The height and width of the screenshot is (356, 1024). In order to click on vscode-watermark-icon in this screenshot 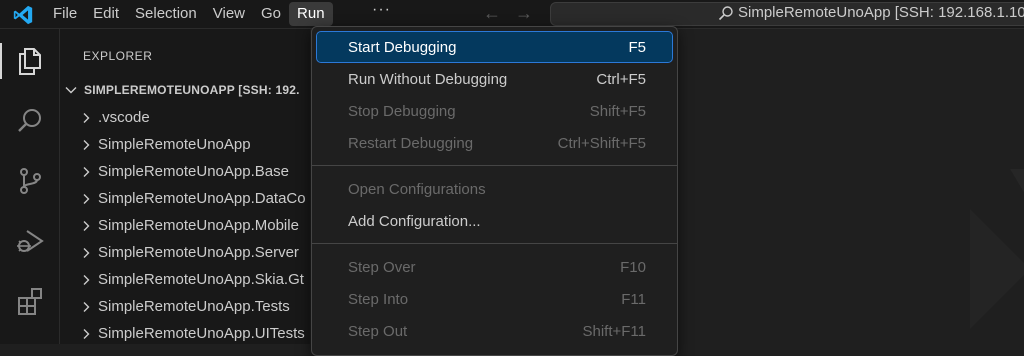, I will do `click(997, 256)`.